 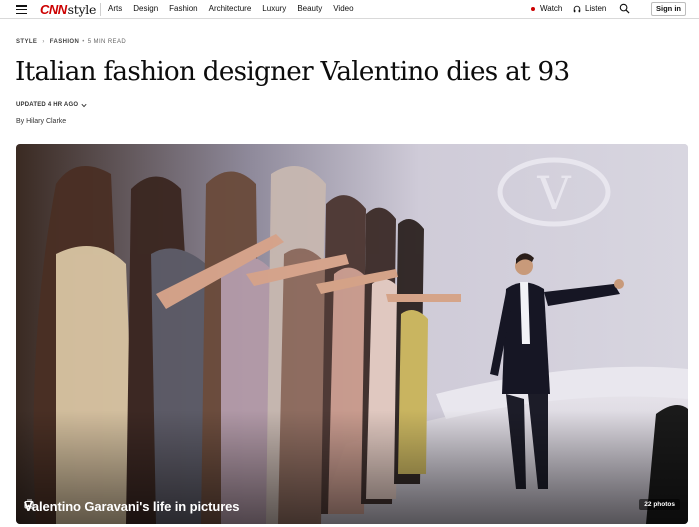 I want to click on breadcrumb-section: Style, so click(x=26, y=42).